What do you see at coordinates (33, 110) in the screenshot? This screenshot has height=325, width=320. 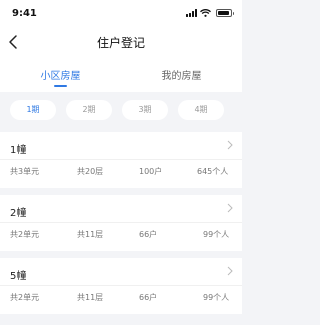 I see `phase-chip: 1期` at bounding box center [33, 110].